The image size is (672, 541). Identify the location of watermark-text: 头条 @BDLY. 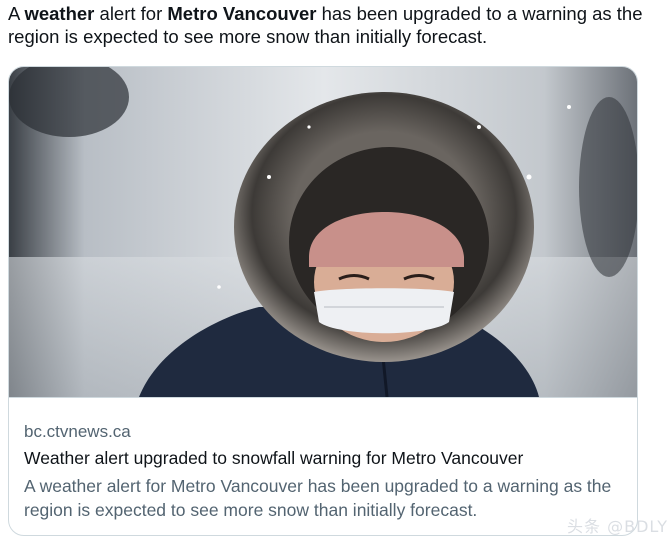
(617, 526).